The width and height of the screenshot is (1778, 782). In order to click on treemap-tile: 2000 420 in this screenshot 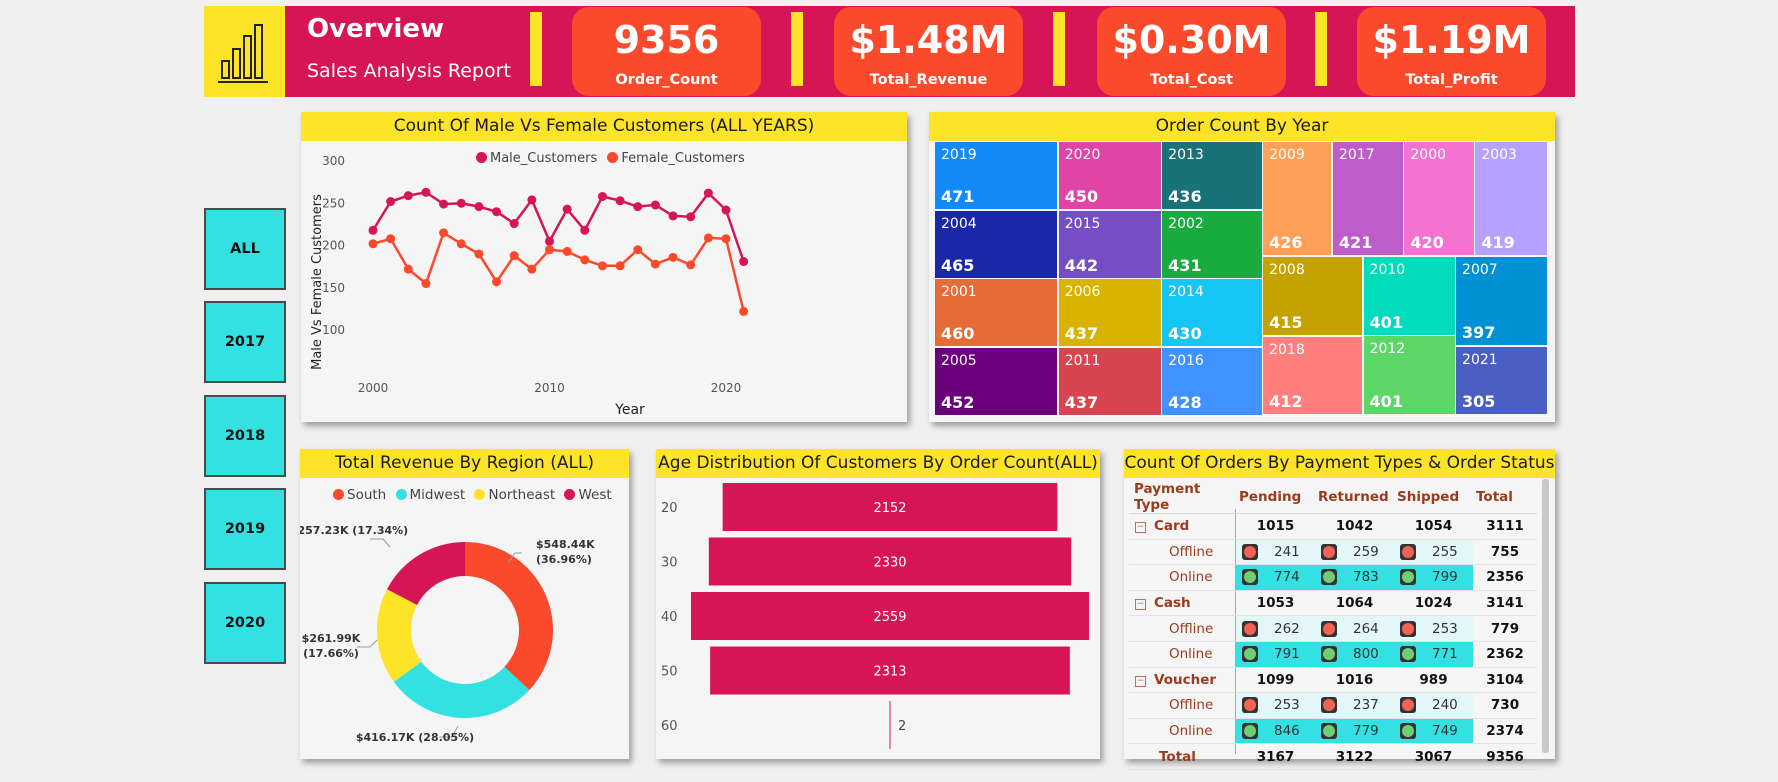, I will do `click(1439, 199)`.